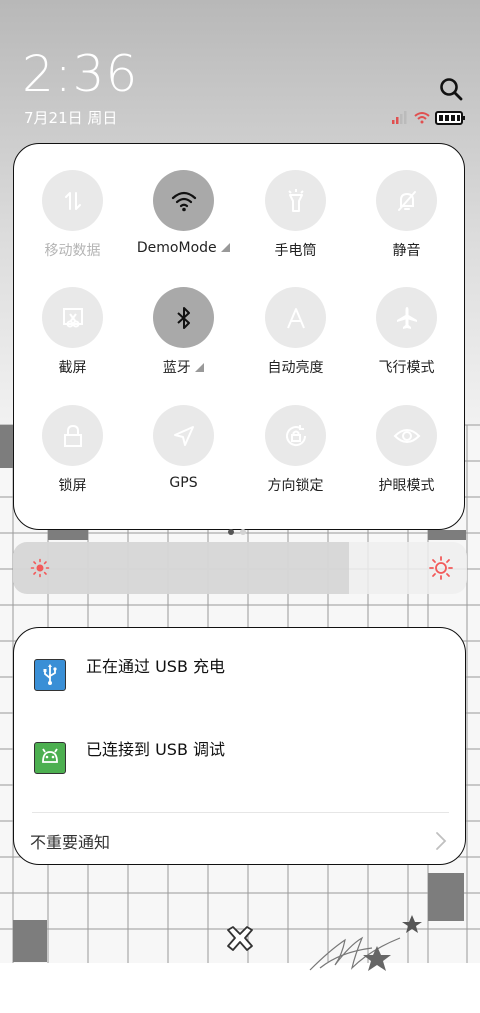 The image size is (480, 1013). Describe the element at coordinates (72, 486) in the screenshot. I see `tile-label: 锁屏` at that location.